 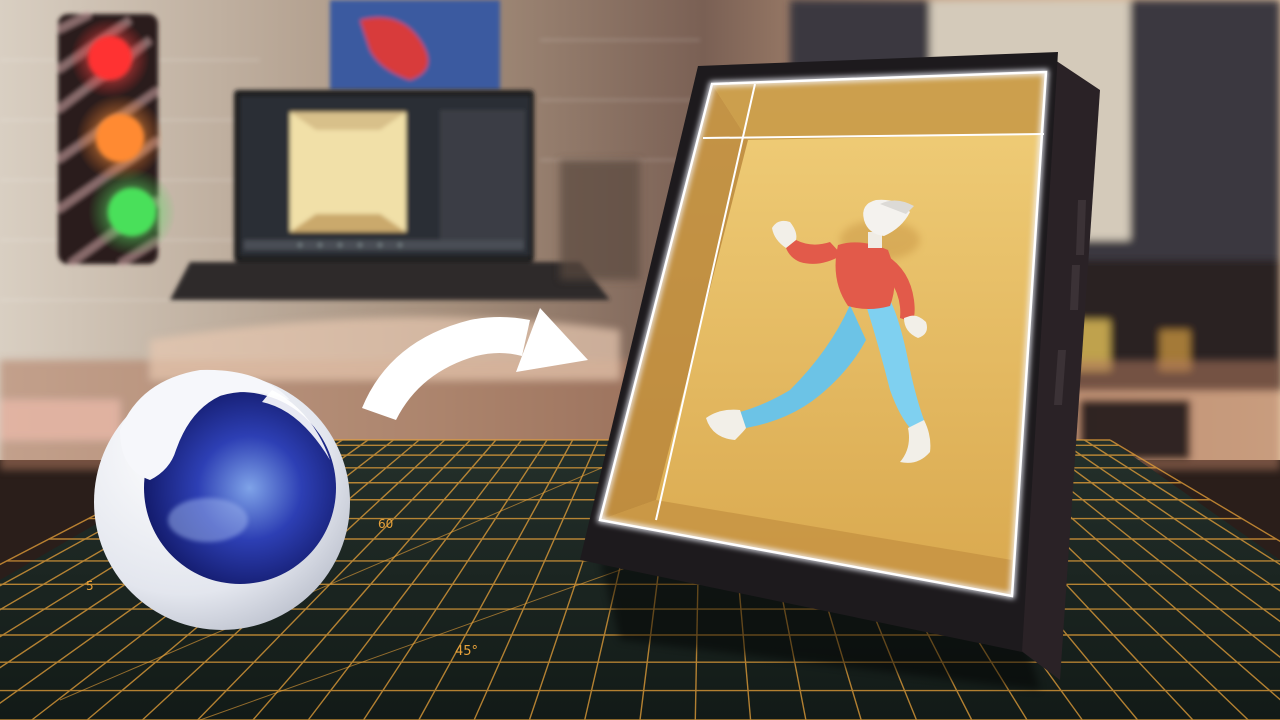 What do you see at coordinates (90, 586) in the screenshot?
I see `mat-label-5: 5` at bounding box center [90, 586].